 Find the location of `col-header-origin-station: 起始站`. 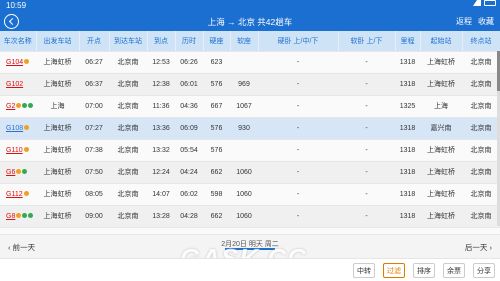

col-header-origin-station: 起始站 is located at coordinates (441, 41).